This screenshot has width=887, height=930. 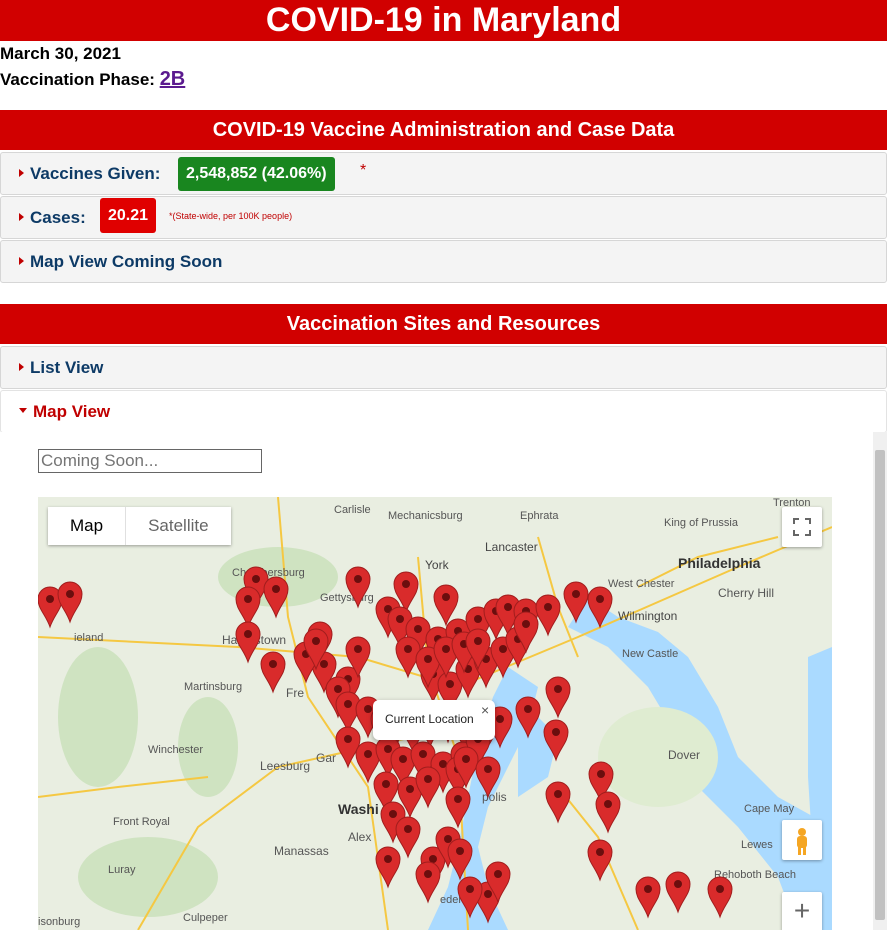 I want to click on place-label: Lewes, so click(x=757, y=845).